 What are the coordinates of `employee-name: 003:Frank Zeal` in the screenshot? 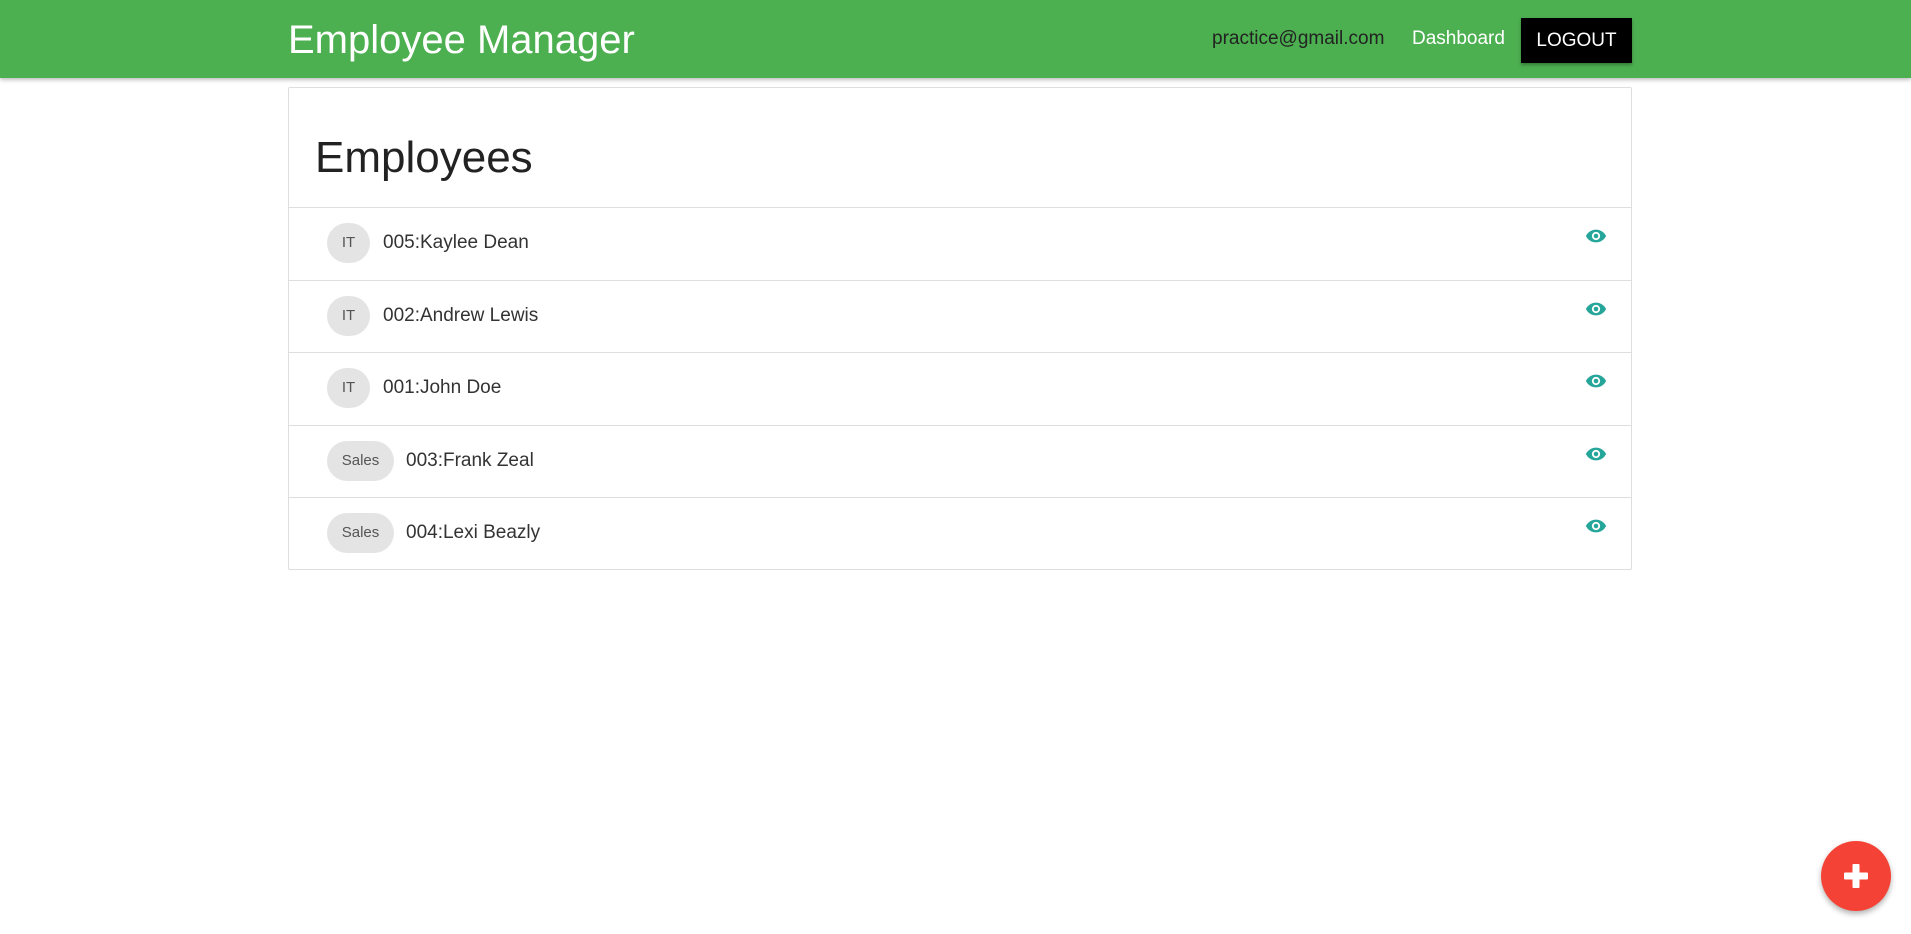 It's located at (470, 460).